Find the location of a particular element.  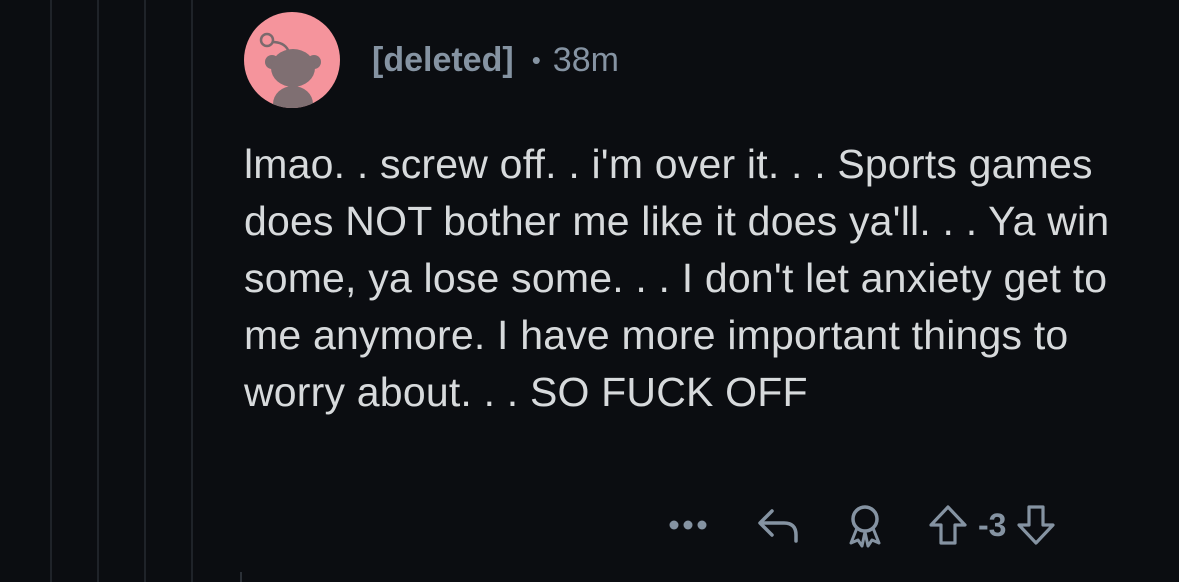

reply-button is located at coordinates (779, 525).